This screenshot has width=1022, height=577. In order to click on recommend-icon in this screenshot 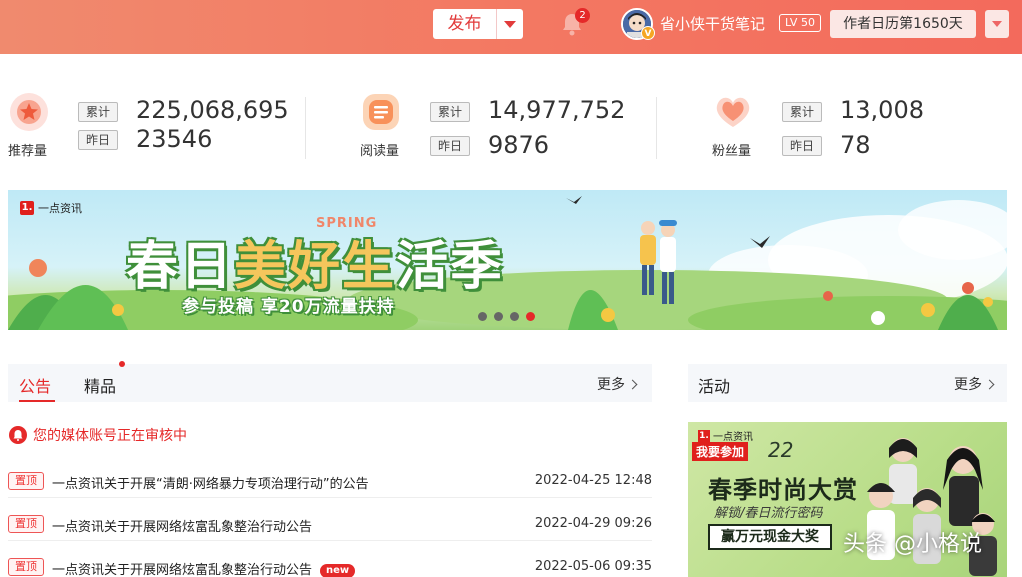, I will do `click(29, 112)`.